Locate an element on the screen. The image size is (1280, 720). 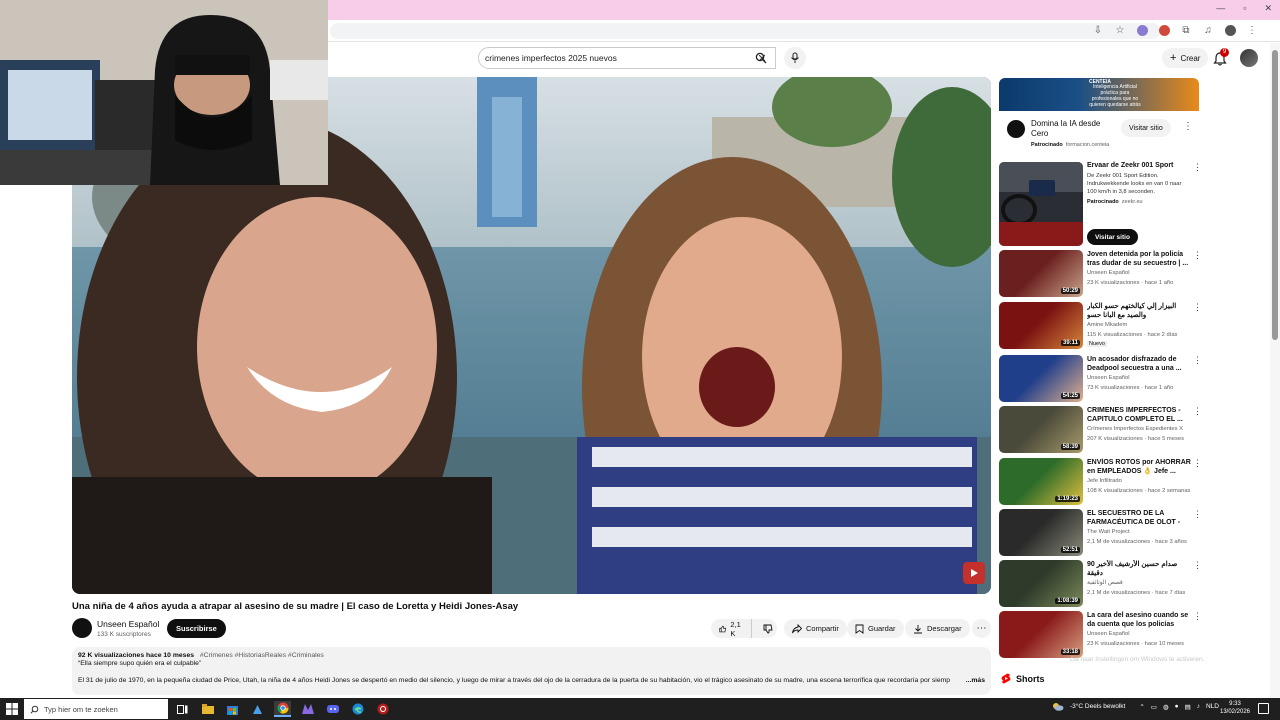
notification-center-icon is located at coordinates (1263, 708).